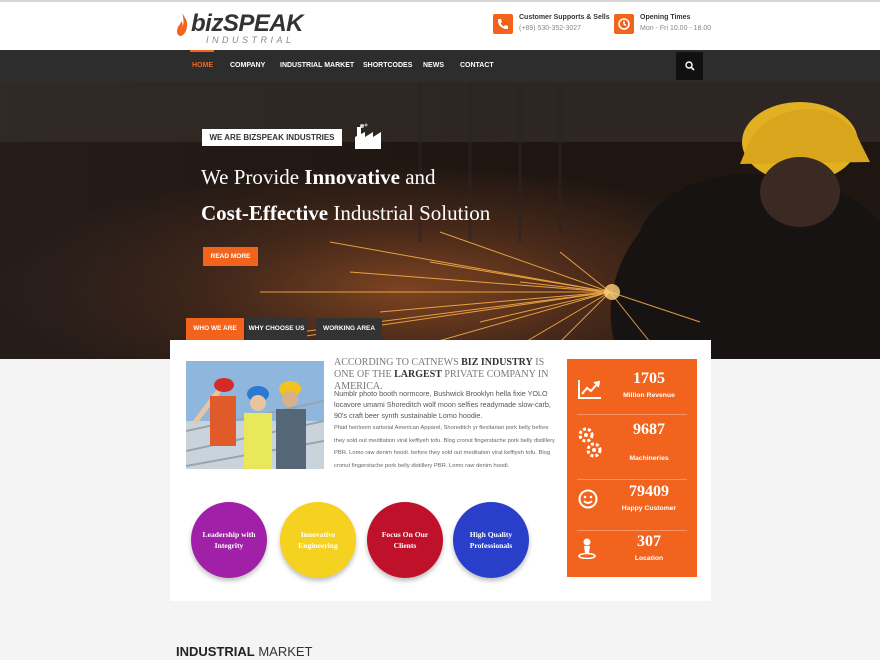 The image size is (880, 660). Describe the element at coordinates (368, 136) in the screenshot. I see `factory-icon` at that location.